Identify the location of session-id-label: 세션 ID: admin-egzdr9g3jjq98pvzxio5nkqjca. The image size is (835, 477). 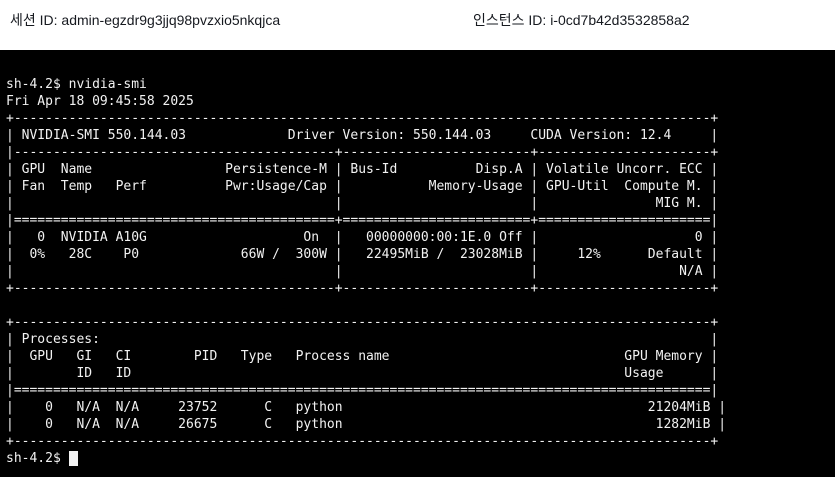
(145, 20).